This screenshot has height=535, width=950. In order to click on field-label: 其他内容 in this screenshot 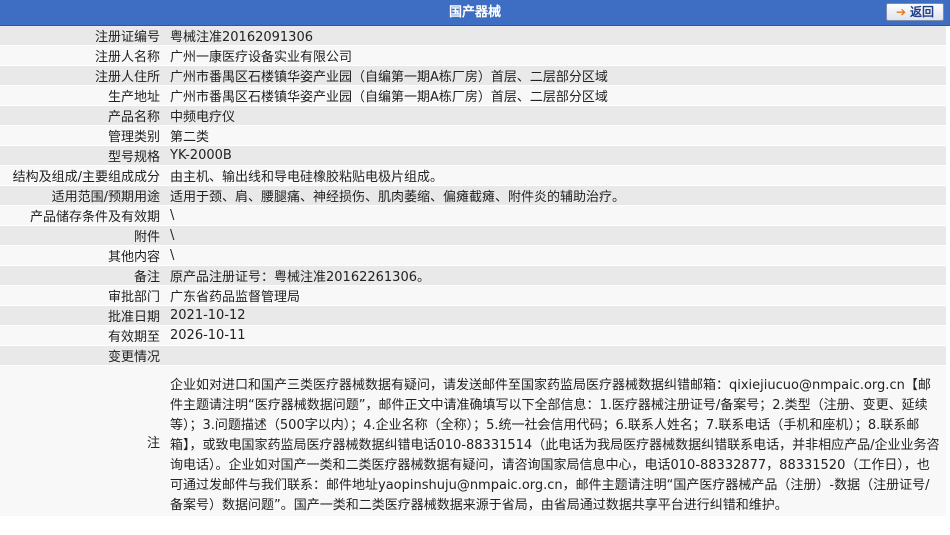, I will do `click(82, 255)`.